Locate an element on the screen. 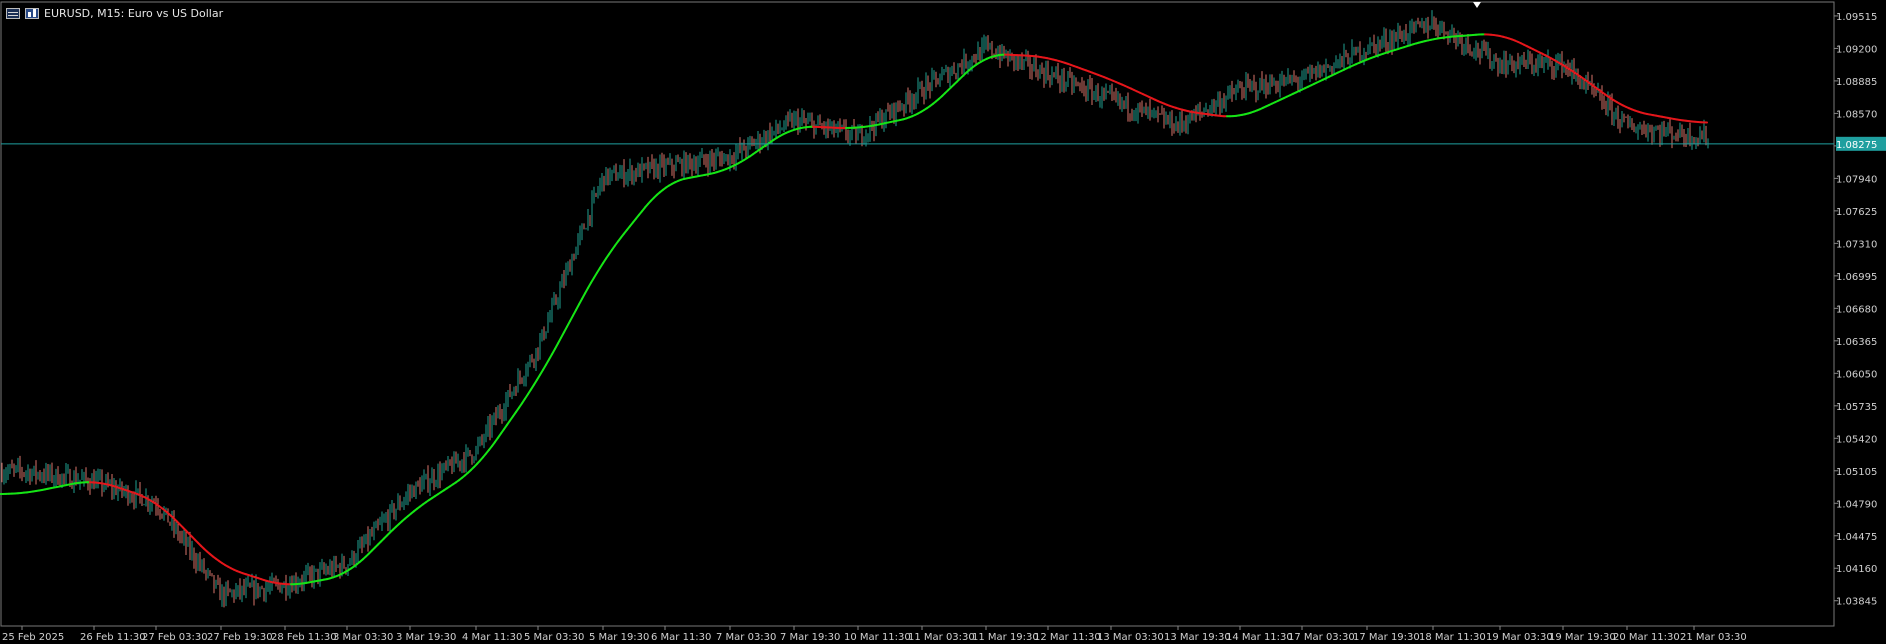  y-tick-label: 1.09515 is located at coordinates (1856, 17).